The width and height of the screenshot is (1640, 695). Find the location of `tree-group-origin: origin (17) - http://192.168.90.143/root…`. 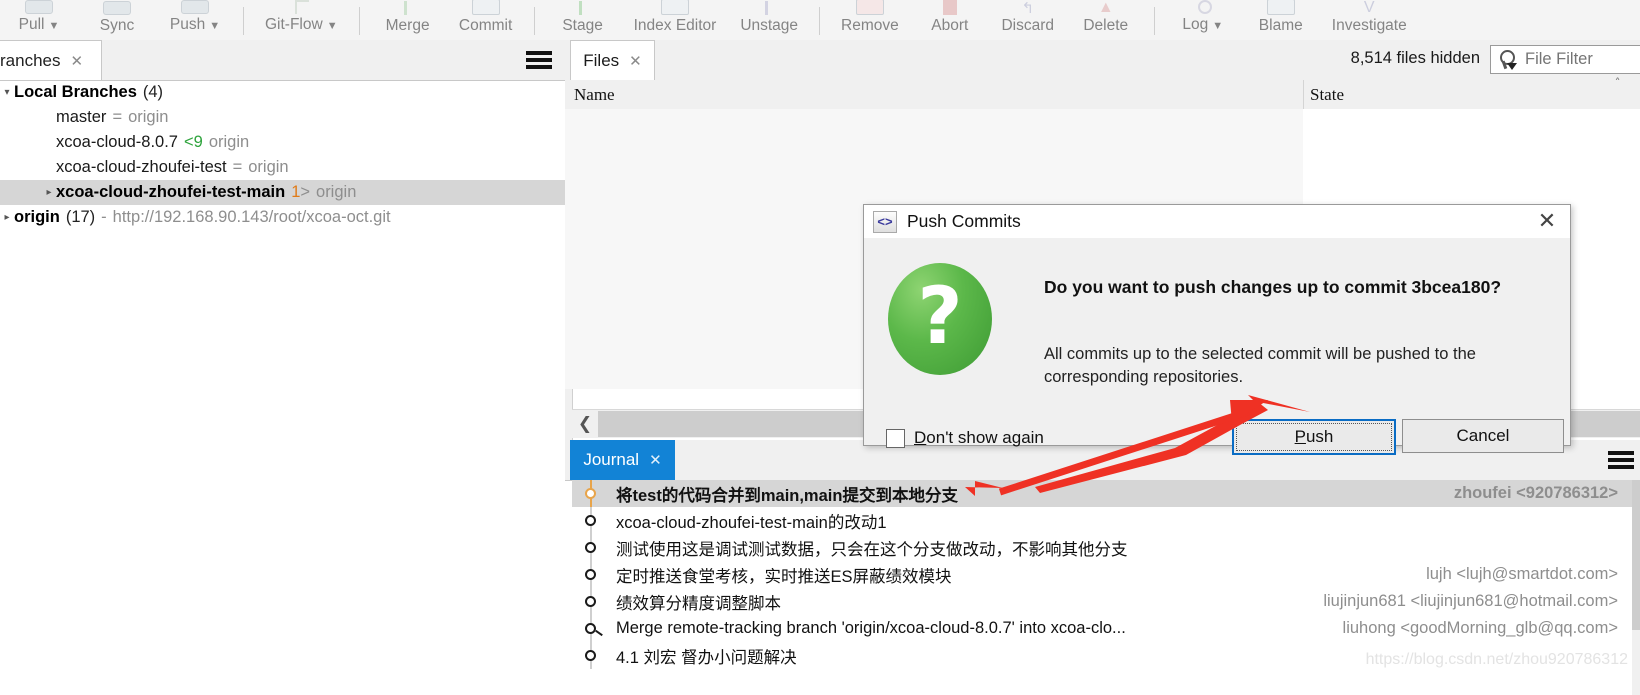

tree-group-origin: origin (17) - http://192.168.90.143/root… is located at coordinates (282, 217).